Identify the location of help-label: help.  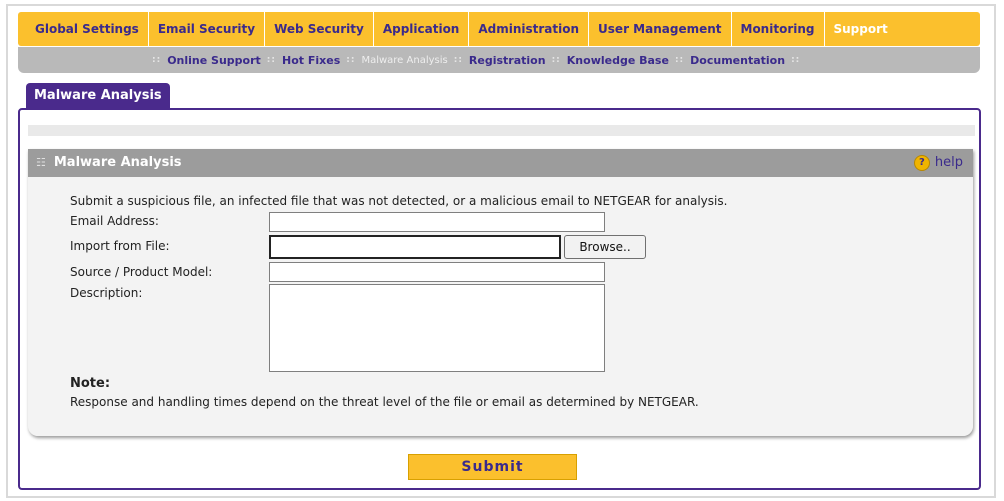
(948, 162).